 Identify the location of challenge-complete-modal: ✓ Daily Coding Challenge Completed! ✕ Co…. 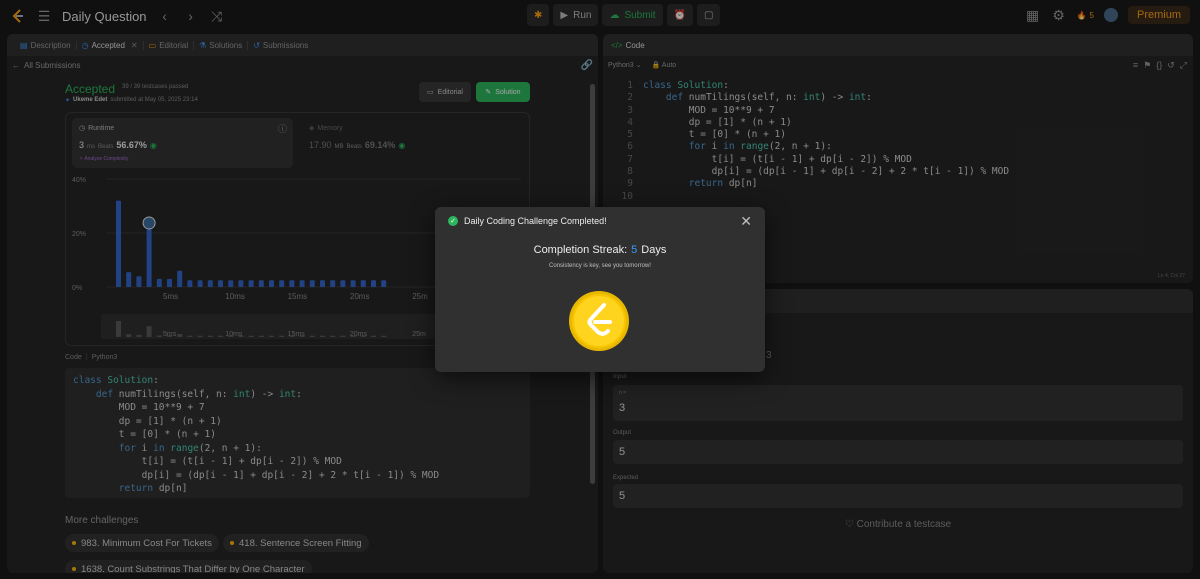
(600, 289).